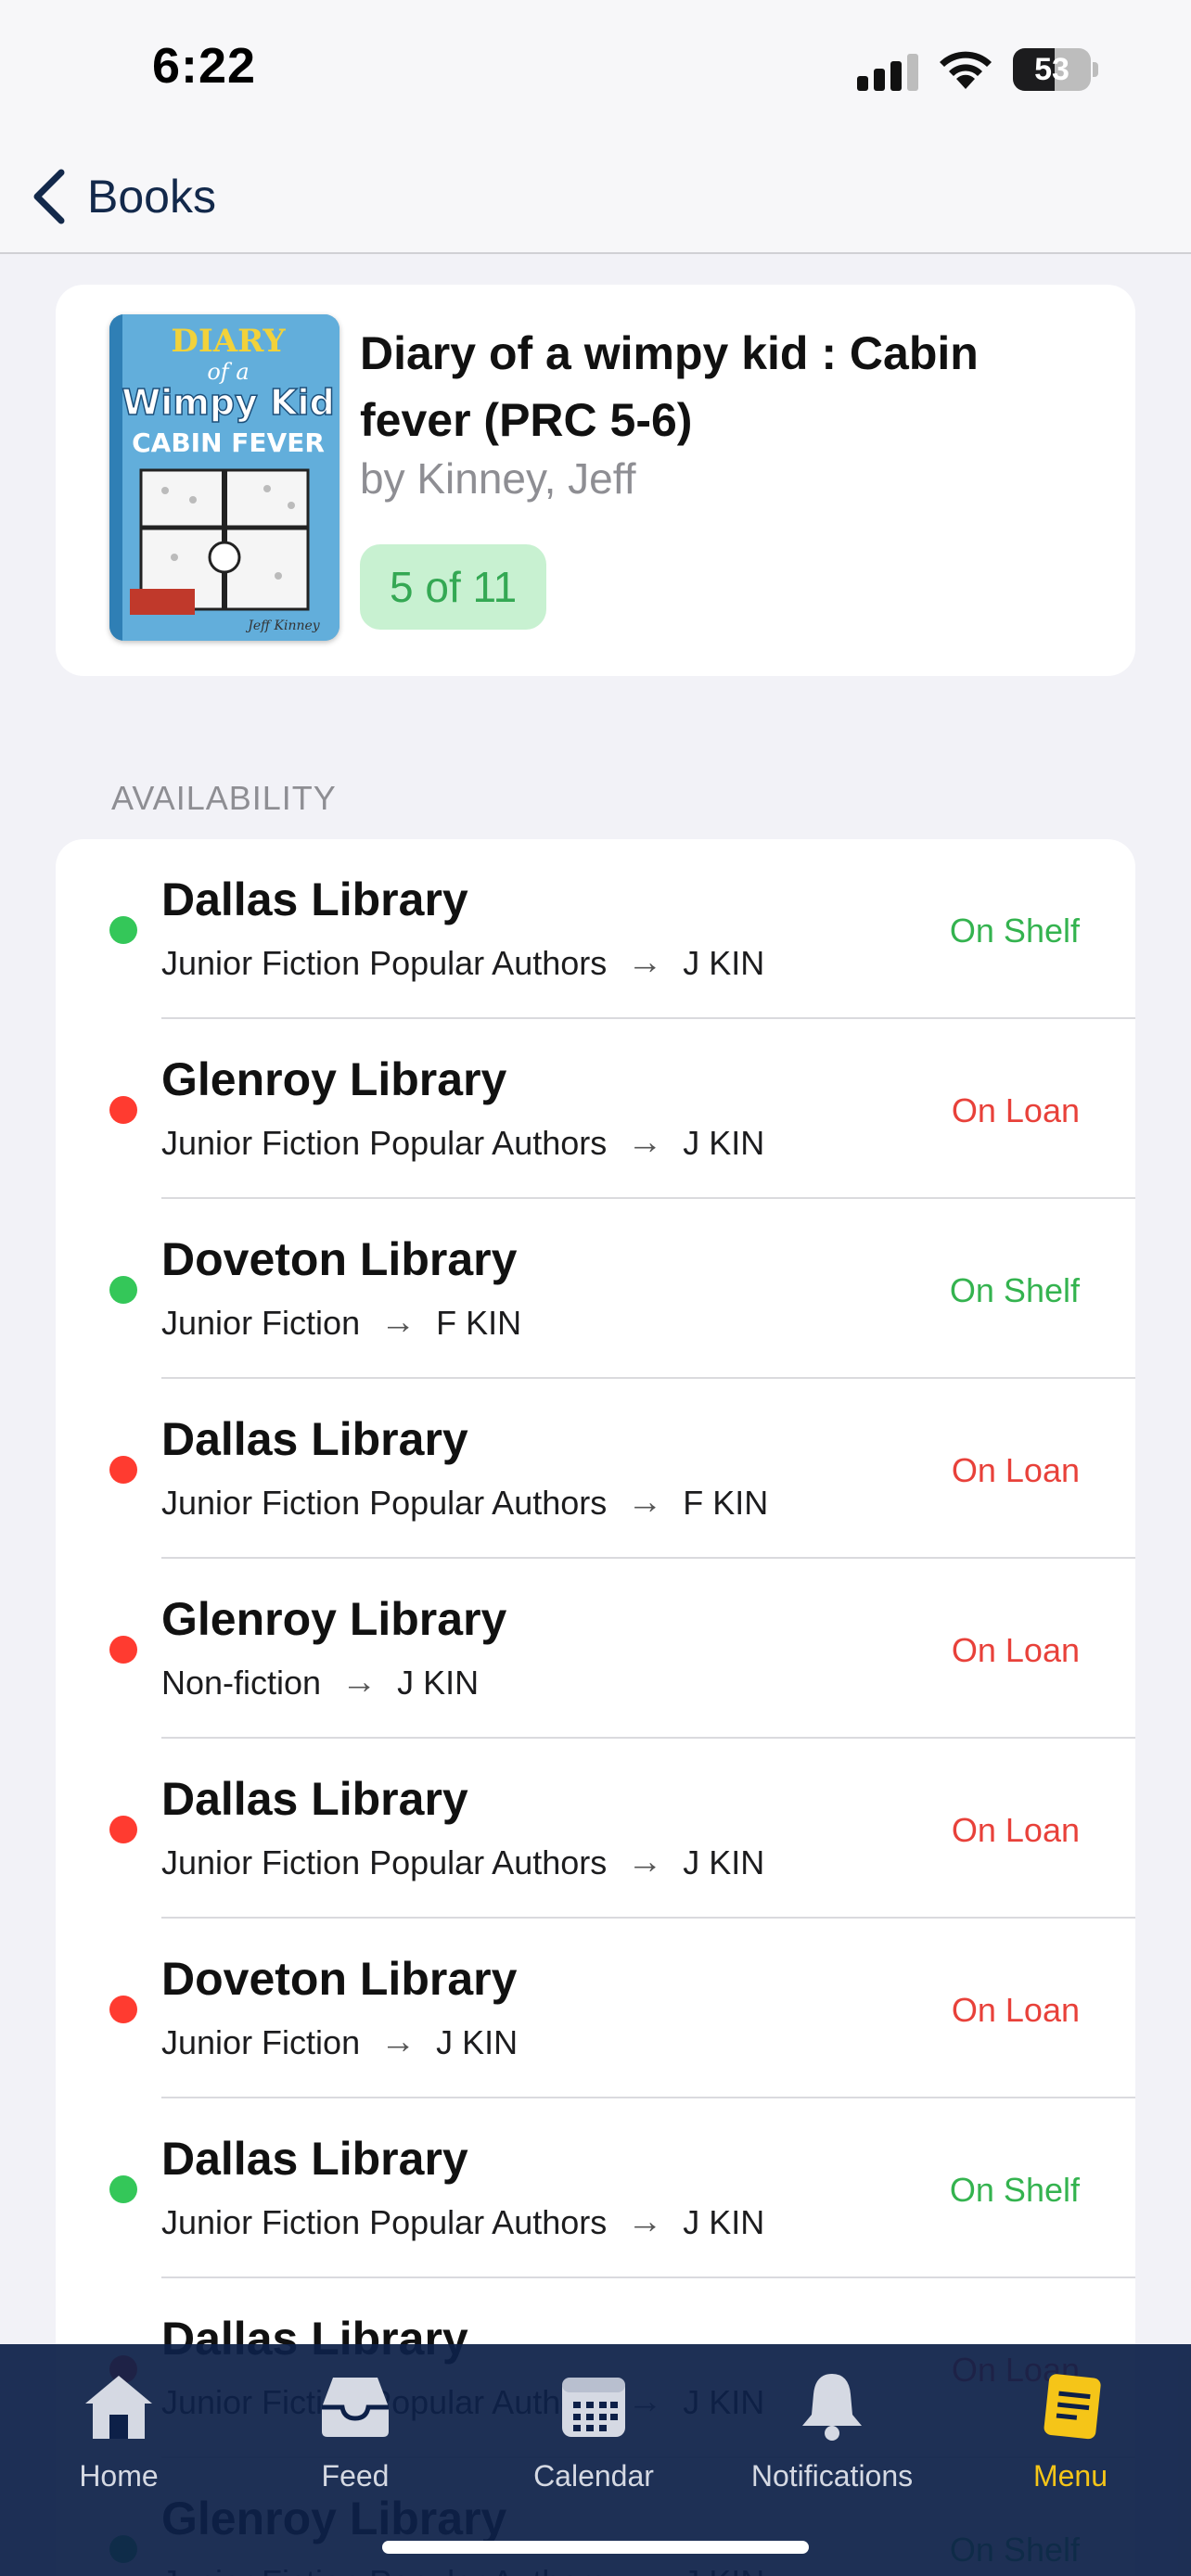 This screenshot has width=1191, height=2576. What do you see at coordinates (595, 2547) in the screenshot?
I see `home-indicator` at bounding box center [595, 2547].